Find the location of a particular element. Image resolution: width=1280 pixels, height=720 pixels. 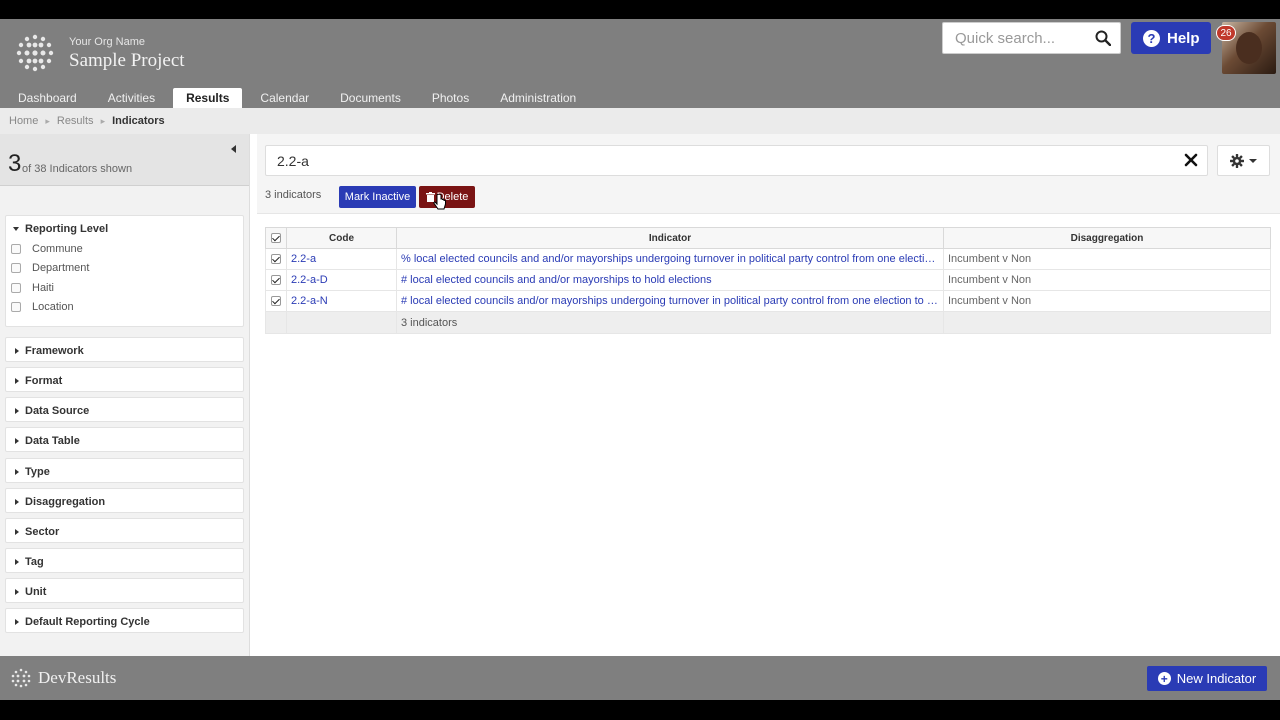

indicator-count: 3 is located at coordinates (15, 163).